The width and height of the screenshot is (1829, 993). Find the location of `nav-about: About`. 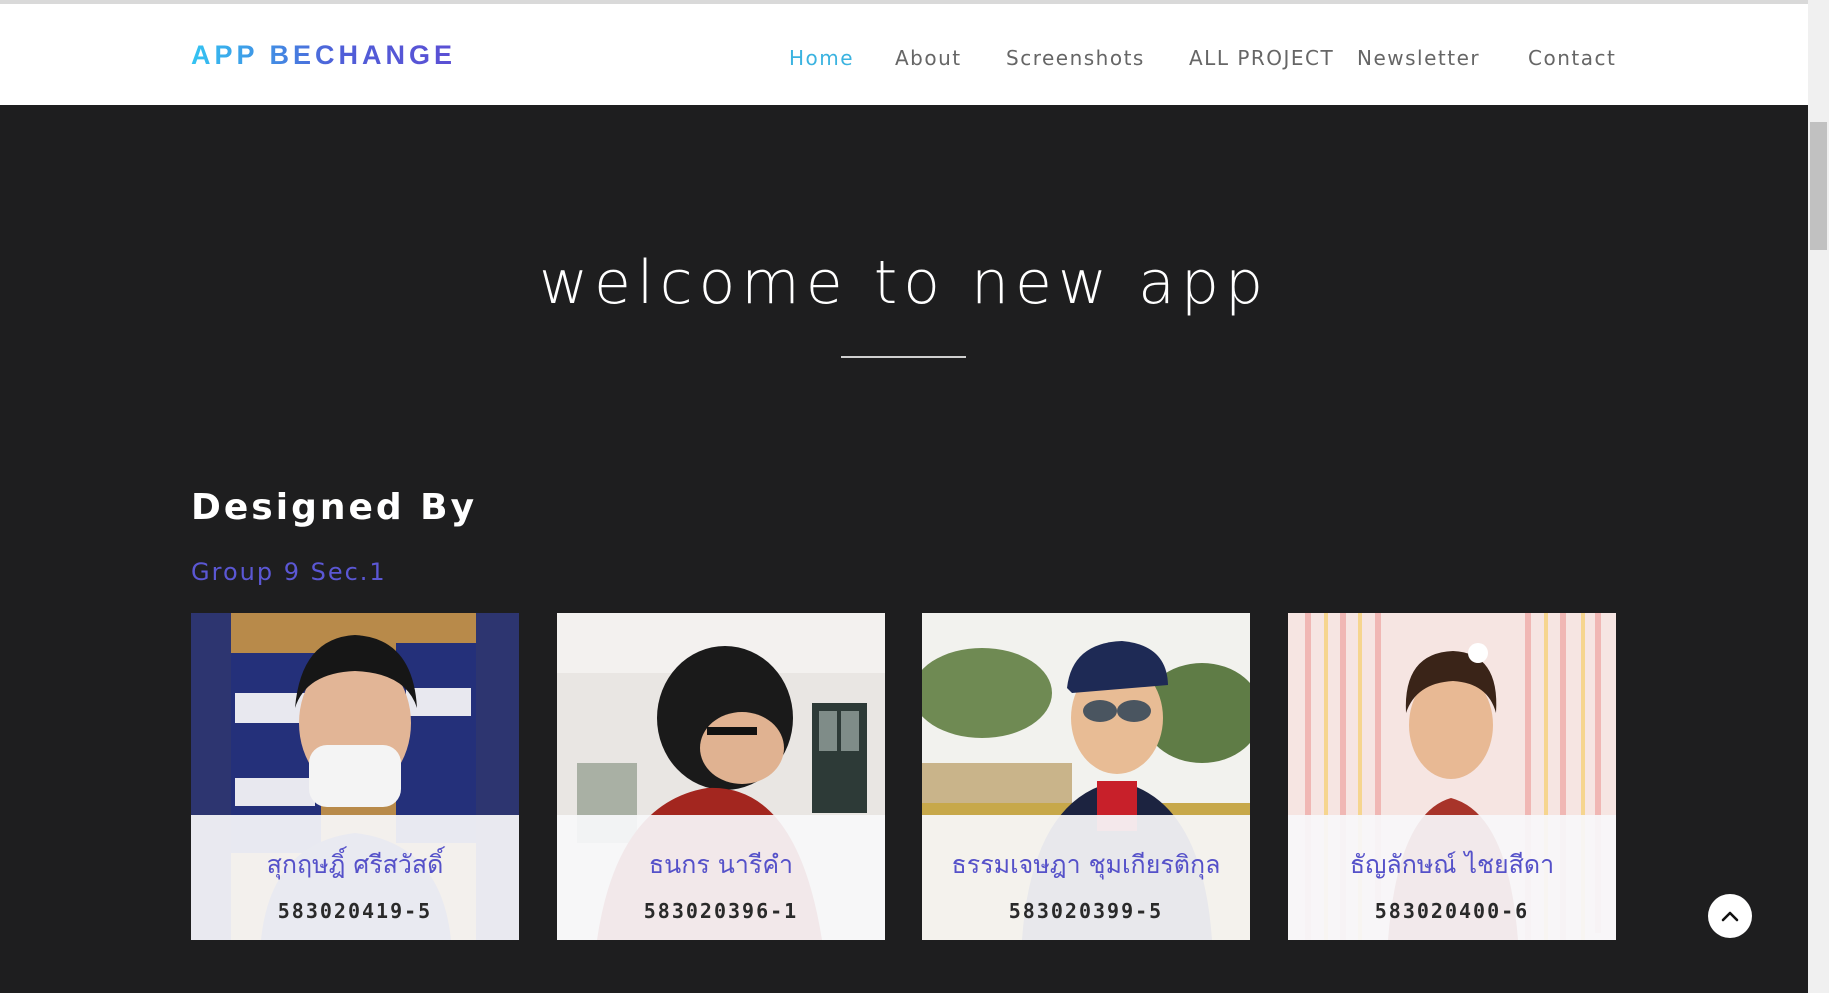

nav-about: About is located at coordinates (928, 58).